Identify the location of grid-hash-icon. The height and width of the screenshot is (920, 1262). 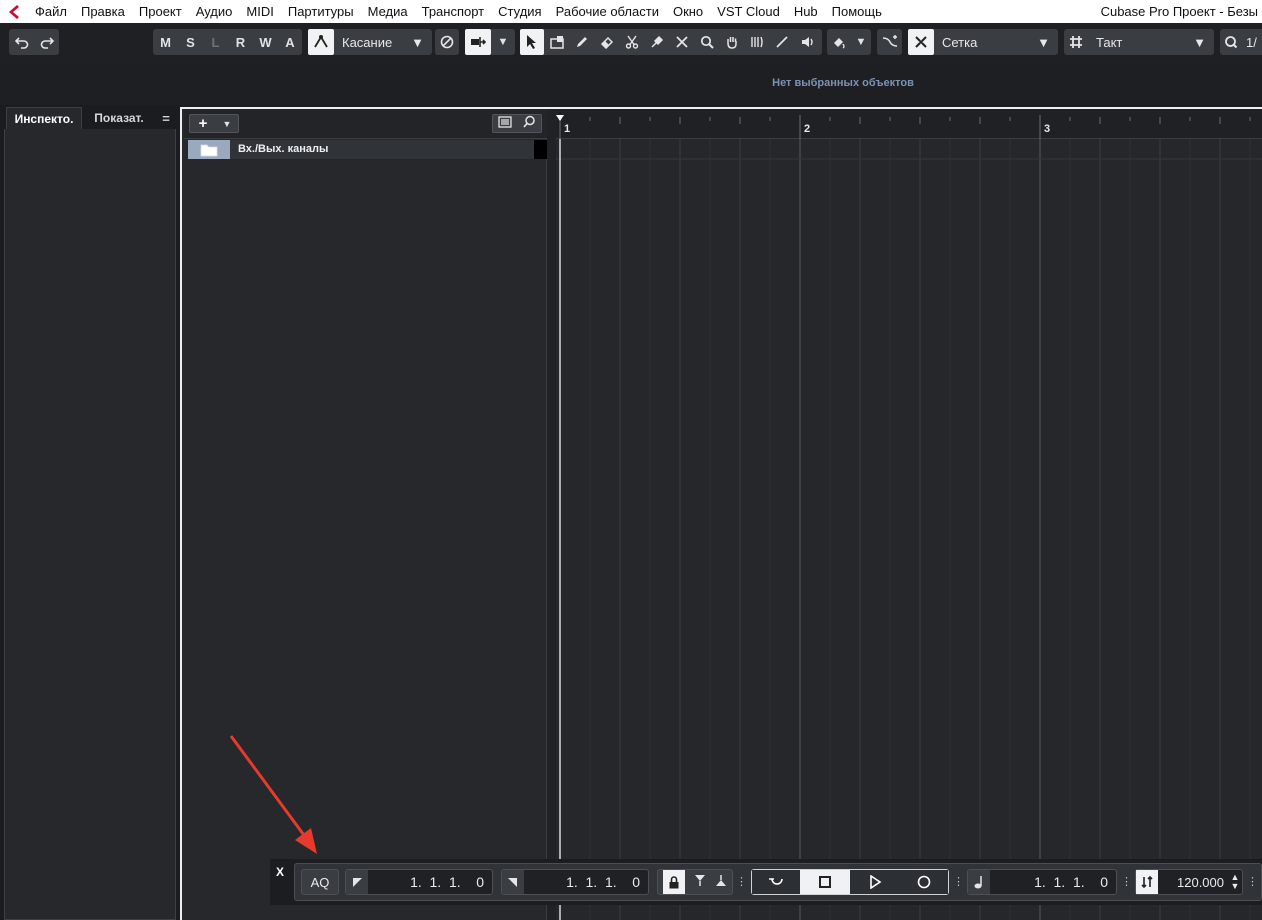
(1076, 42).